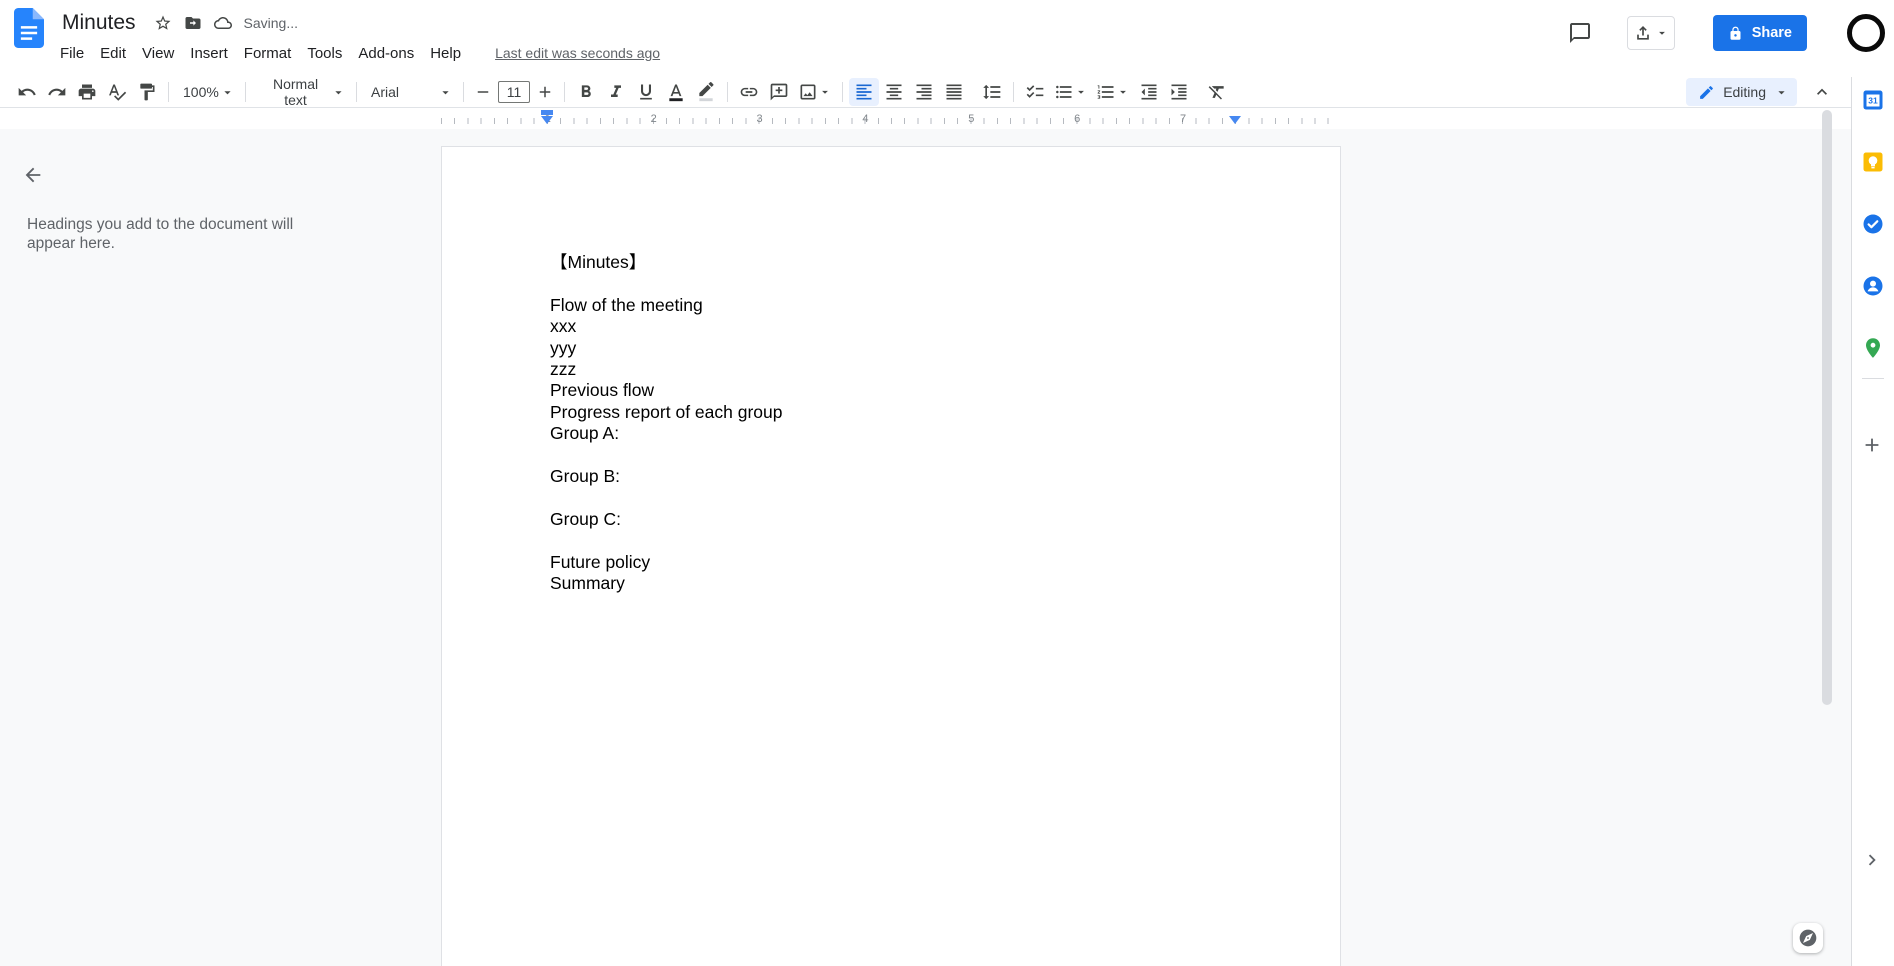 The width and height of the screenshot is (1894, 966). Describe the element at coordinates (891, 305) in the screenshot. I see `doc-line: Flow of the meeting` at that location.